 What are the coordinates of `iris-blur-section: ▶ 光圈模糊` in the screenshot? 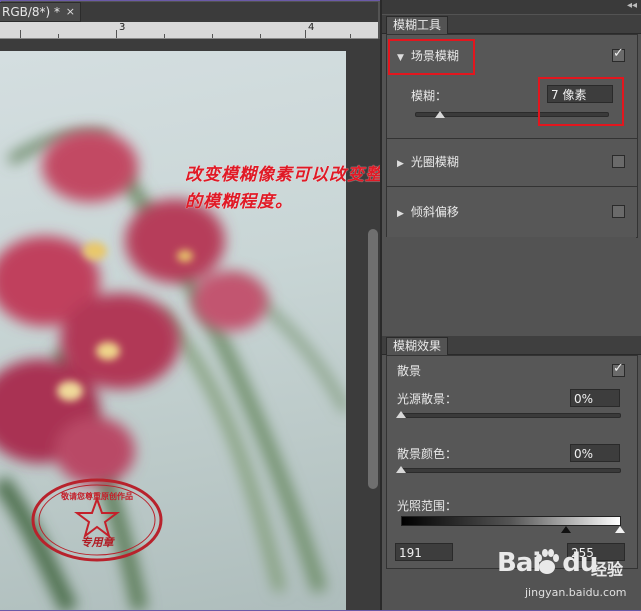 It's located at (512, 163).